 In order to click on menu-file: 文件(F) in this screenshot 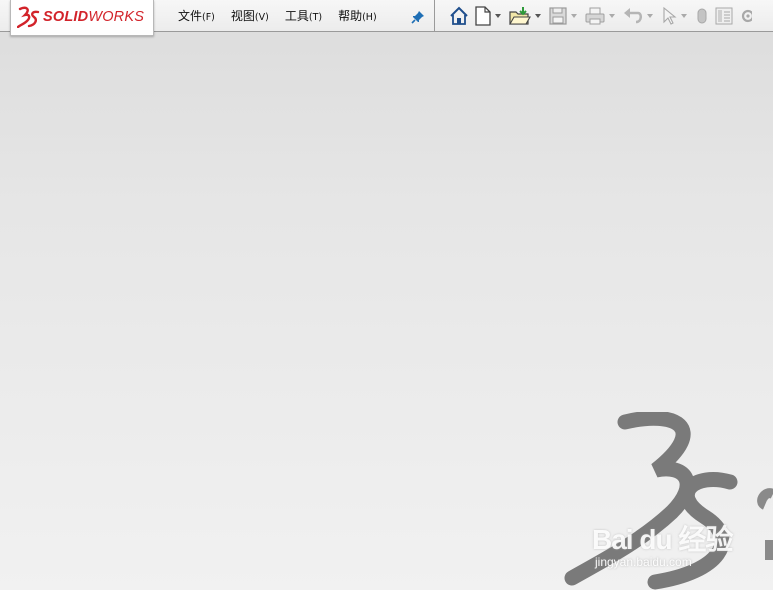, I will do `click(196, 16)`.